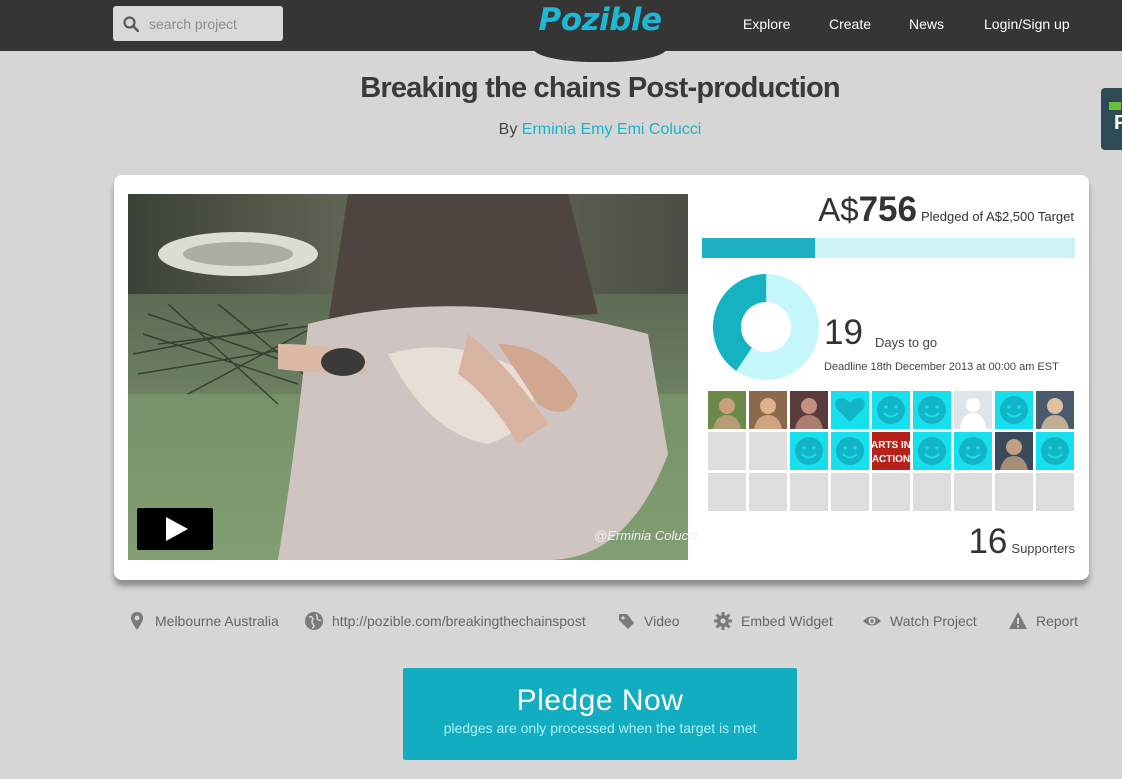 The height and width of the screenshot is (779, 1122). What do you see at coordinates (600, 20) in the screenshot?
I see `pozible-logo: Pozible` at bounding box center [600, 20].